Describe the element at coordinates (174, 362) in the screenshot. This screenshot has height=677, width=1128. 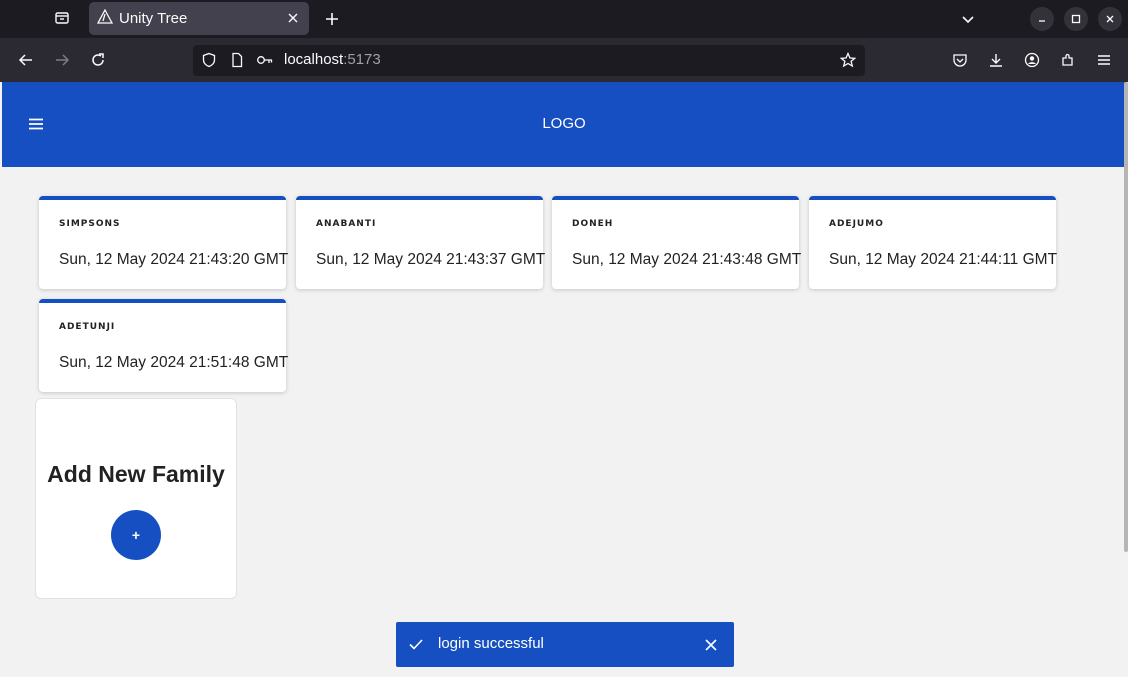
I see `family-date: Sun, 12 May 2024 21:51:48 GMT` at that location.